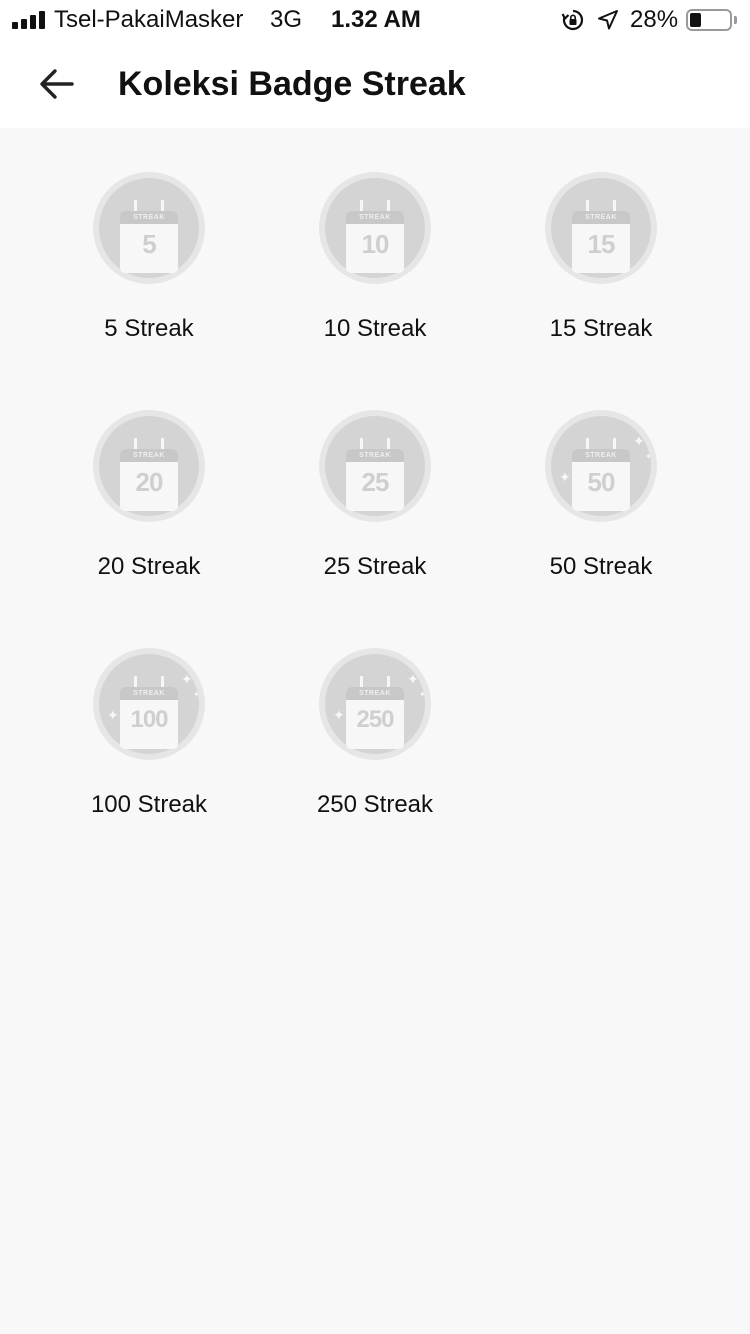  I want to click on network-type: 3G, so click(286, 19).